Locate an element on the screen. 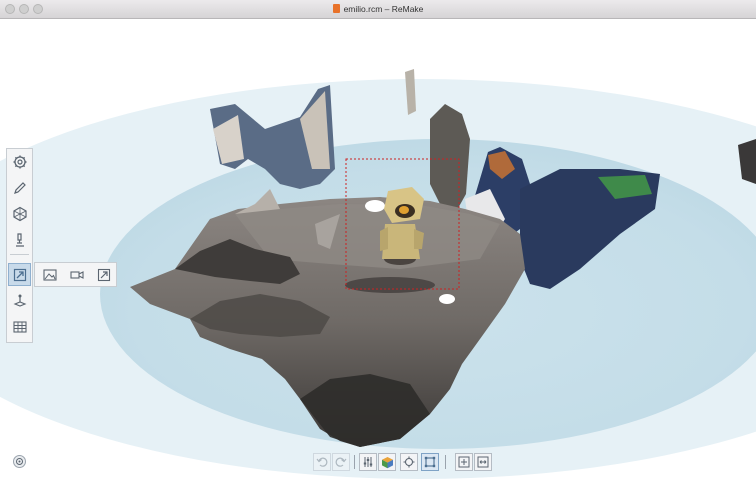 This screenshot has width=756, height=479. toolbar-divider is located at coordinates (19, 254).